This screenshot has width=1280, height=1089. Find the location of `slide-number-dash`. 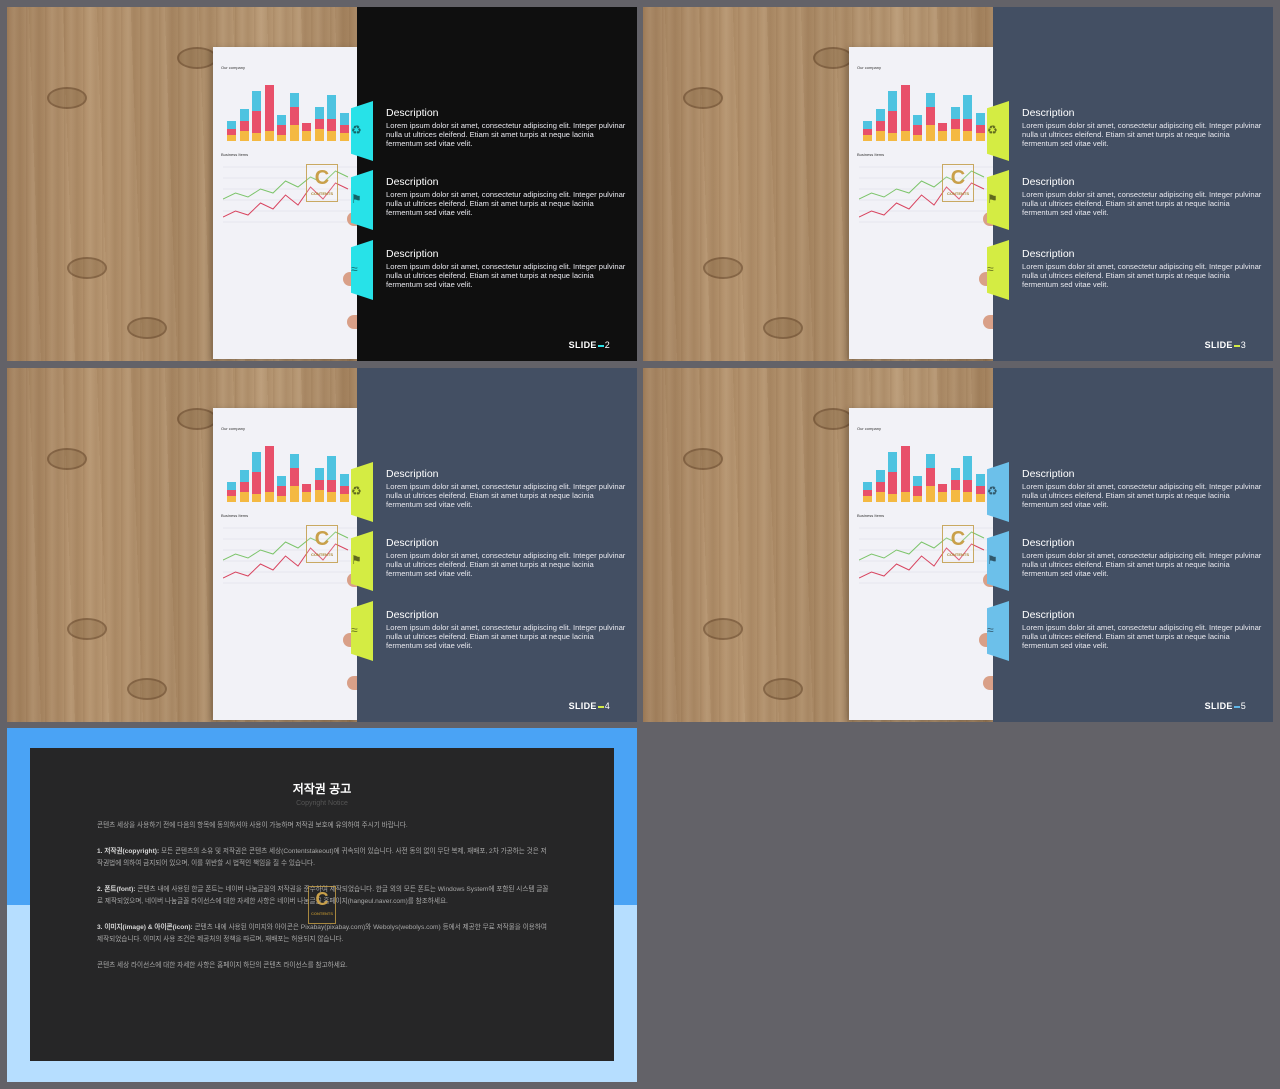

slide-number-dash is located at coordinates (600, 345).